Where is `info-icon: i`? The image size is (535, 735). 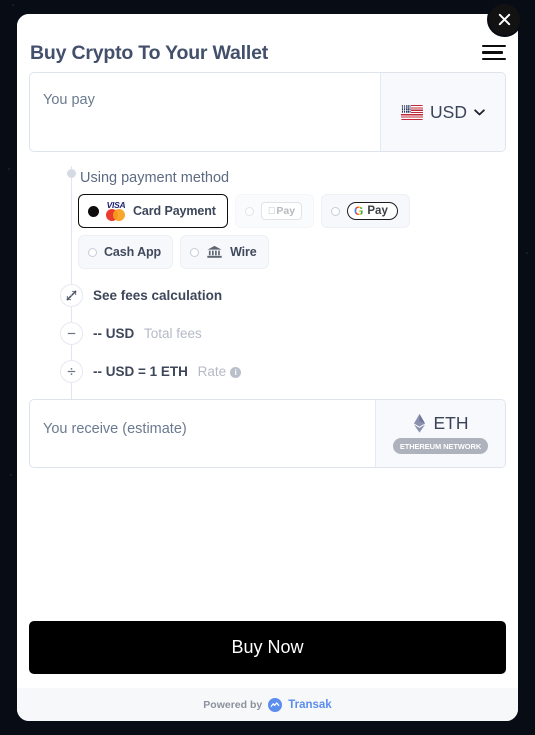
info-icon: i is located at coordinates (236, 372).